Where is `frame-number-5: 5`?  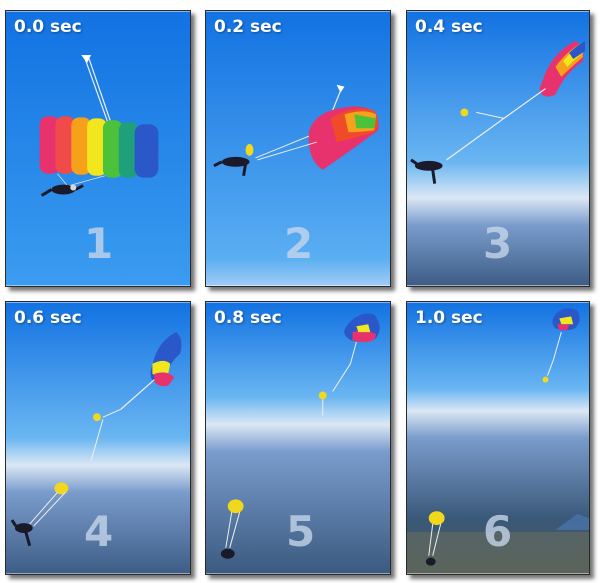
frame-number-5: 5 is located at coordinates (301, 531).